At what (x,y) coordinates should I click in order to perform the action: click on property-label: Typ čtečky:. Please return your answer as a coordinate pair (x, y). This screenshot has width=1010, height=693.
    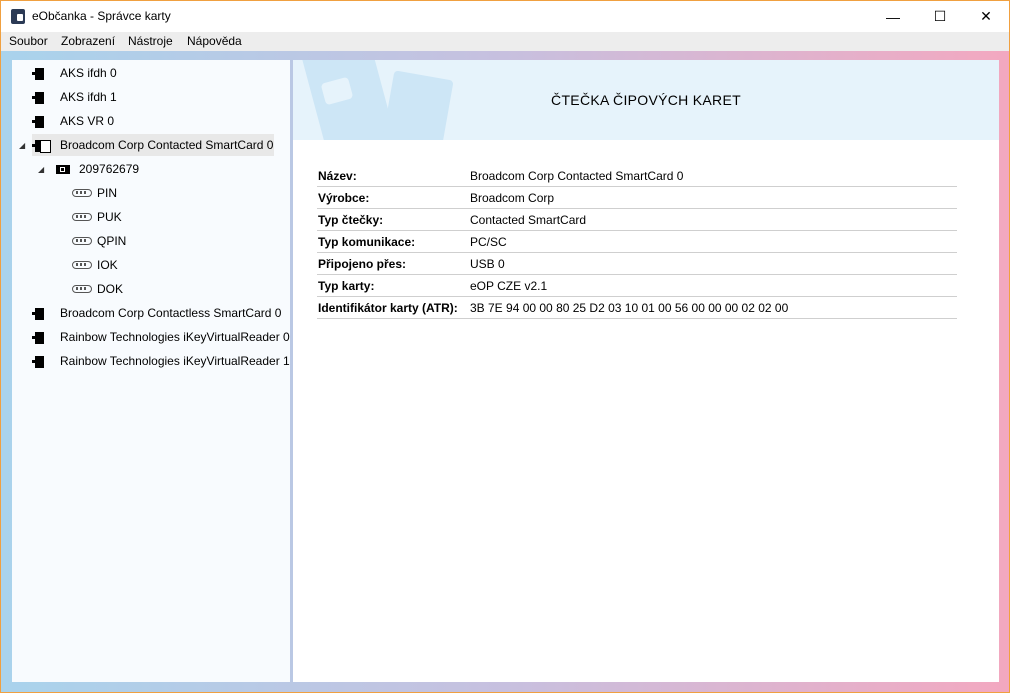
    Looking at the image, I should click on (351, 219).